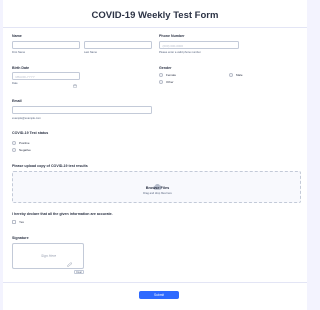 This screenshot has width=320, height=310. Describe the element at coordinates (25, 150) in the screenshot. I see `test-negative-label: Negative` at that location.